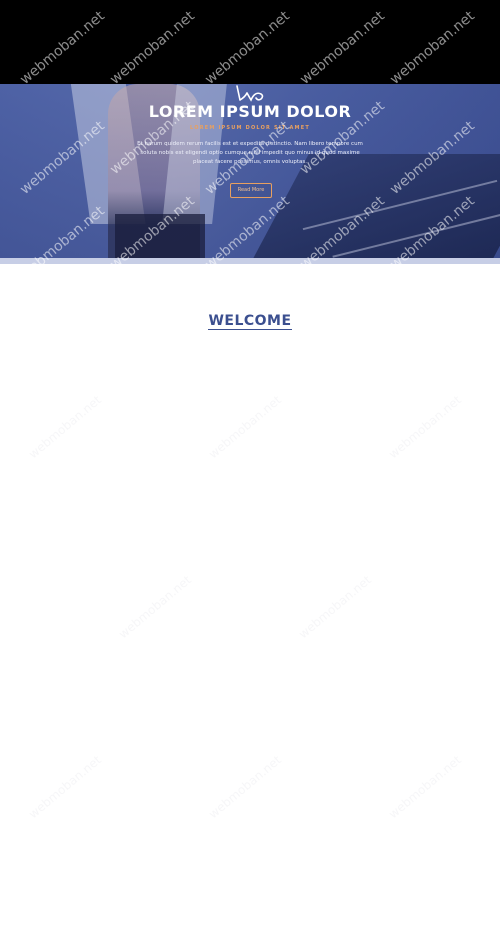  Describe the element at coordinates (250, 329) in the screenshot. I see `welcome-underline` at that location.